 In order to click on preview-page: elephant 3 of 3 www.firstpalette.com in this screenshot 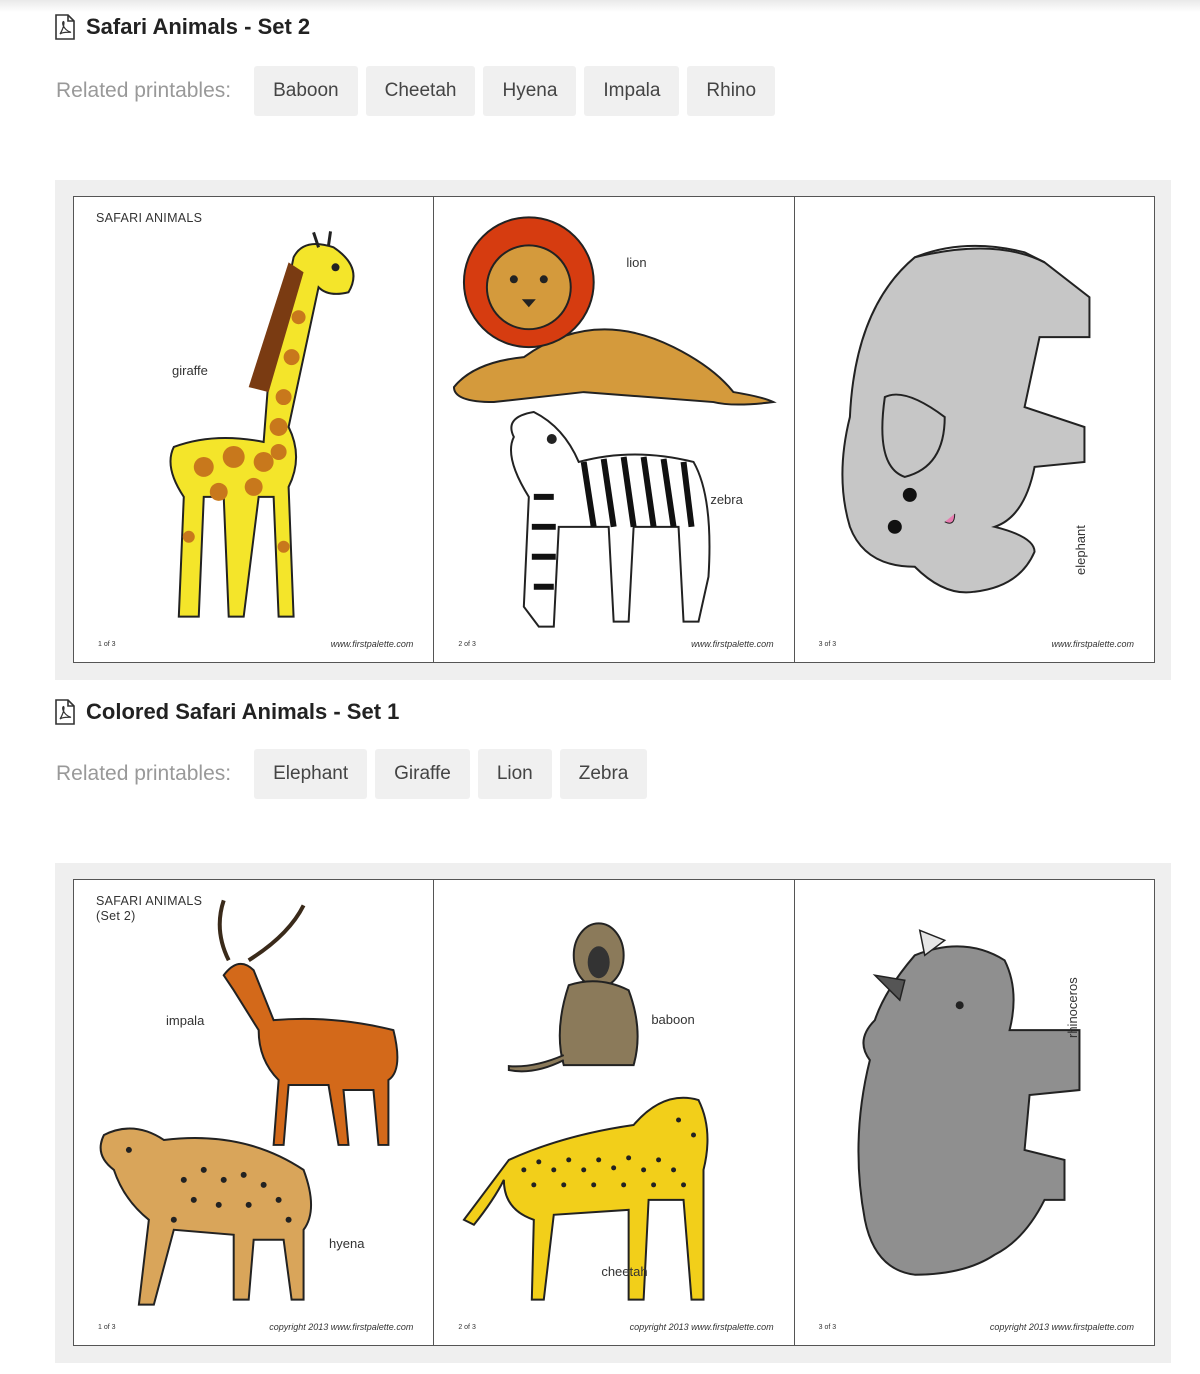, I will do `click(974, 429)`.